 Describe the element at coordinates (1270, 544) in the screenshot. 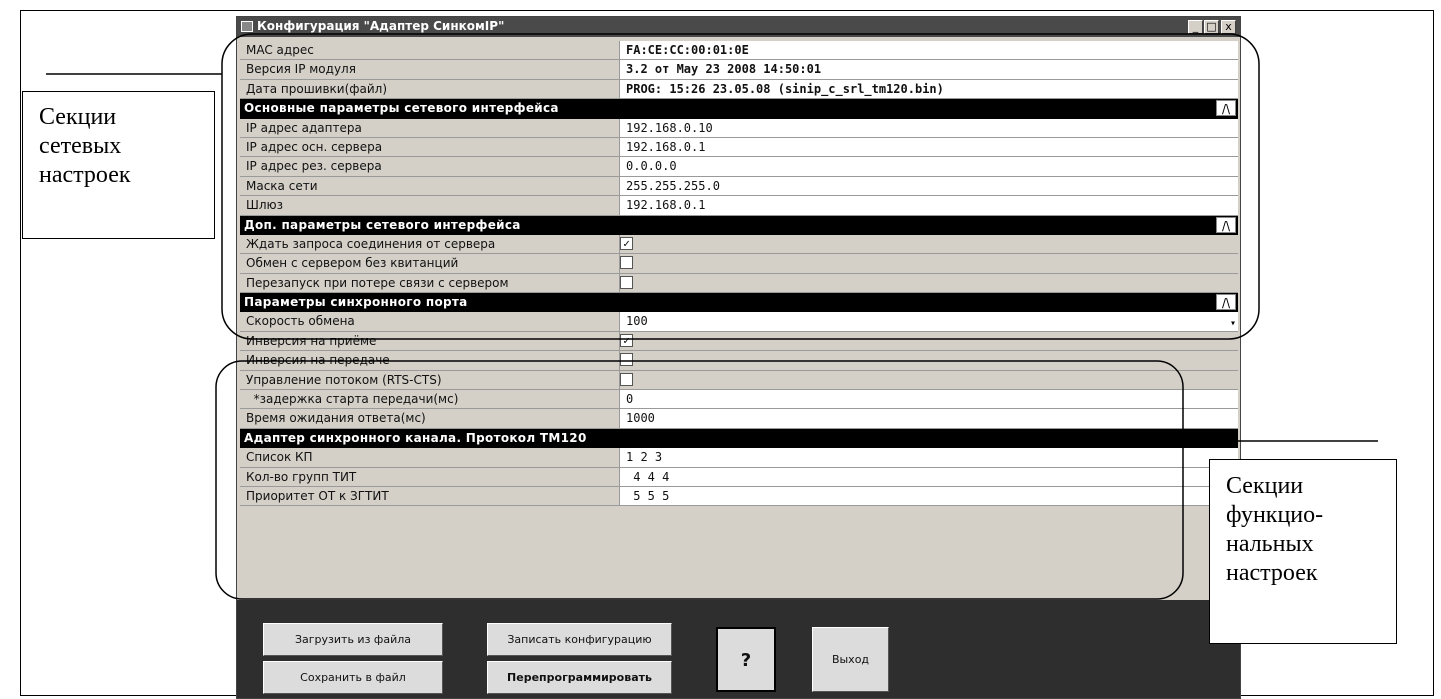

I see `callout-line: нальных` at that location.